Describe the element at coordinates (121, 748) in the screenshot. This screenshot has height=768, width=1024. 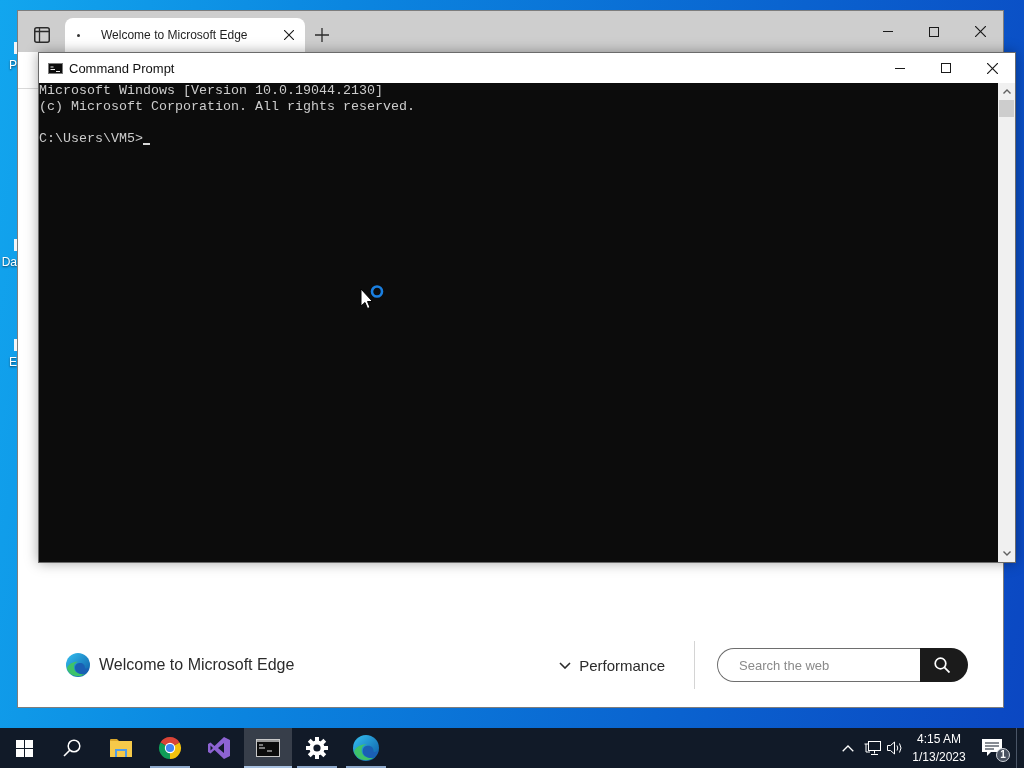
I see `folder-icon` at that location.